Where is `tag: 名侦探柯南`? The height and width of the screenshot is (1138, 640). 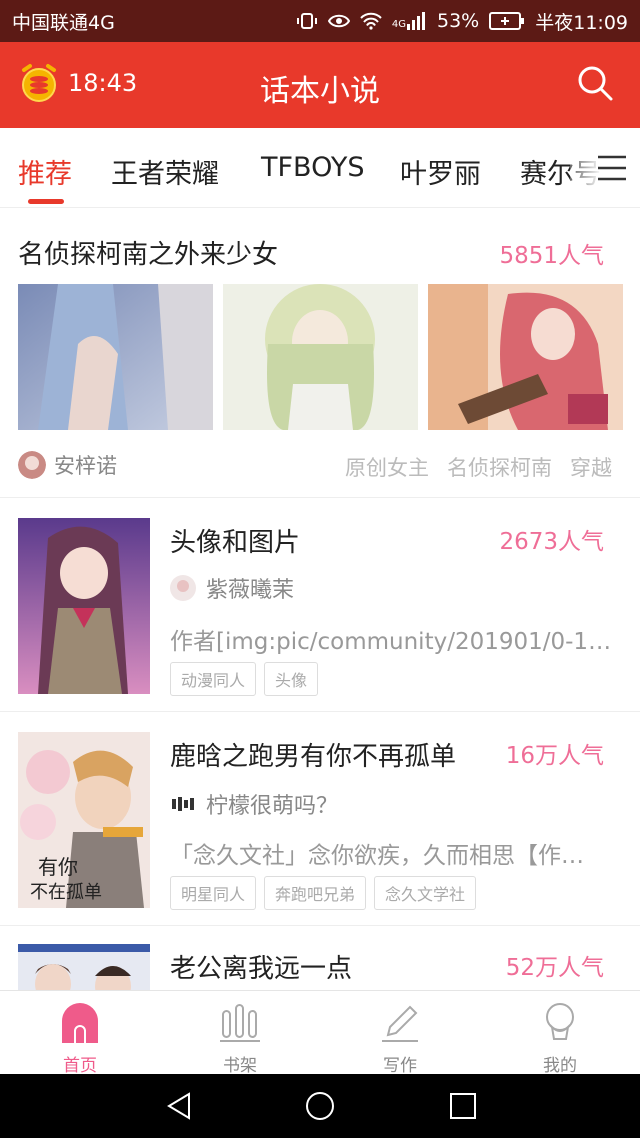 tag: 名侦探柯南 is located at coordinates (499, 468).